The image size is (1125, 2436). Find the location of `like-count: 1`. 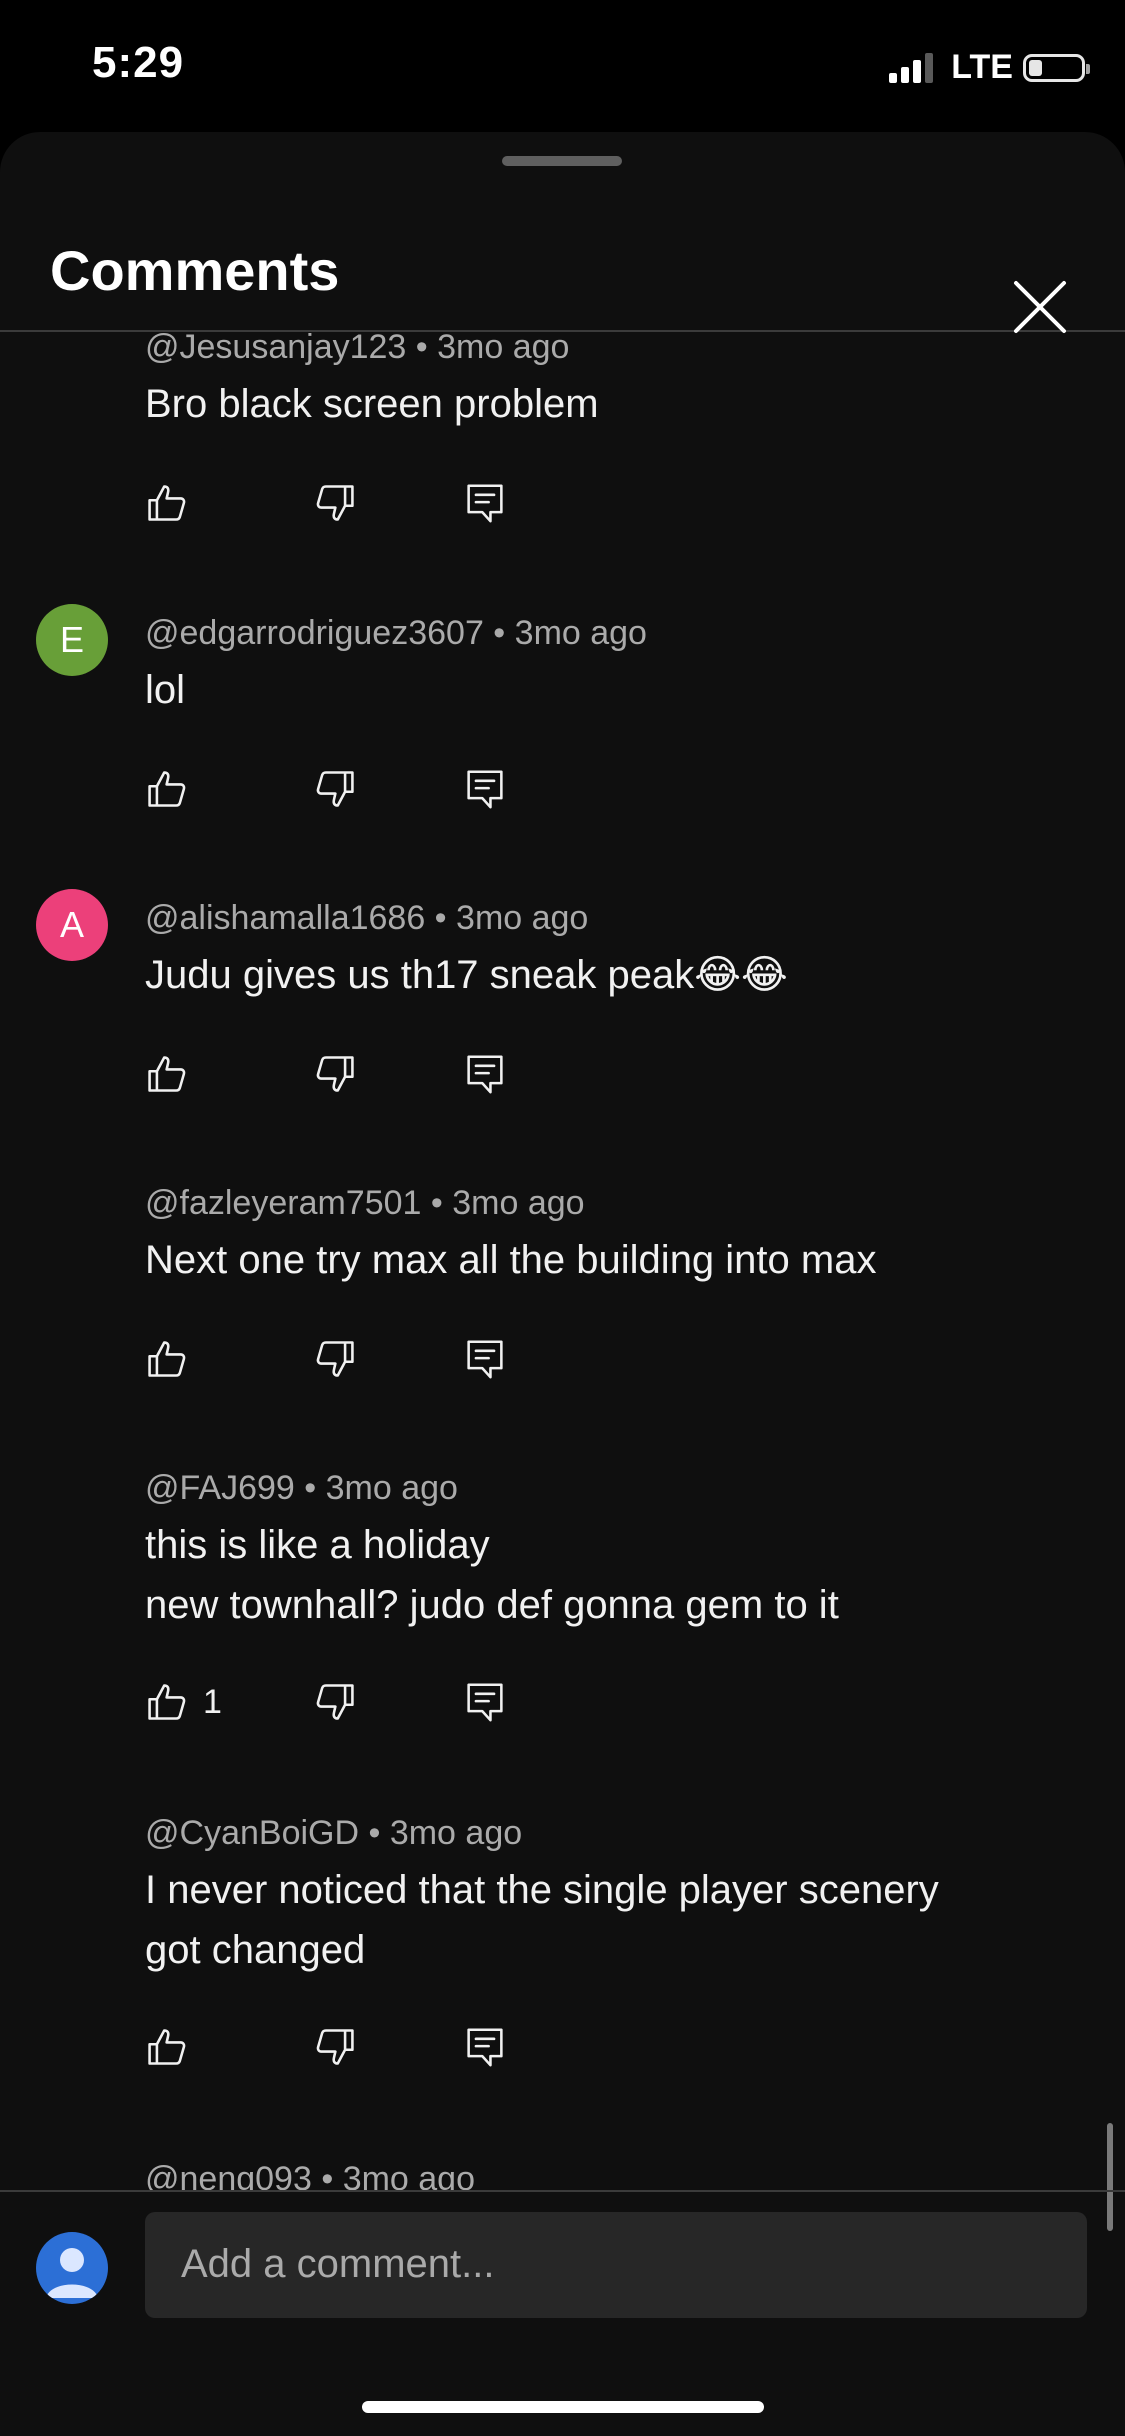

like-count: 1 is located at coordinates (212, 1701).